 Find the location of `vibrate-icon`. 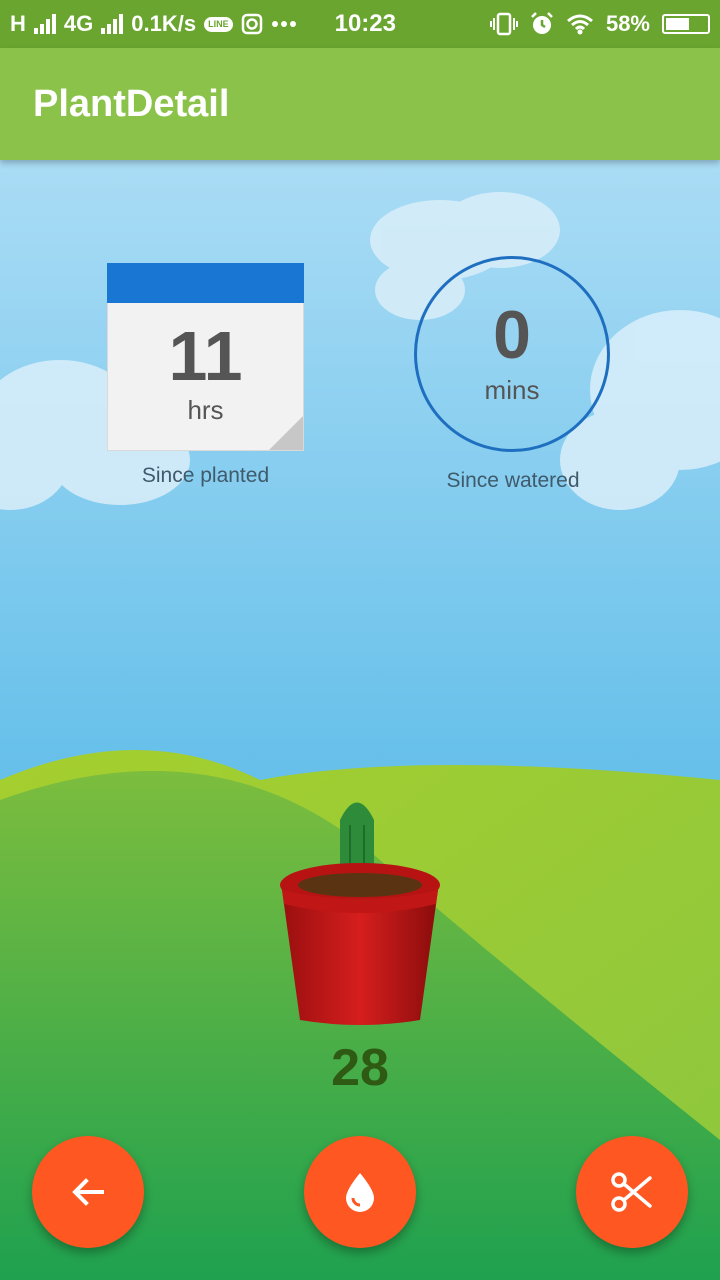

vibrate-icon is located at coordinates (503, 24).